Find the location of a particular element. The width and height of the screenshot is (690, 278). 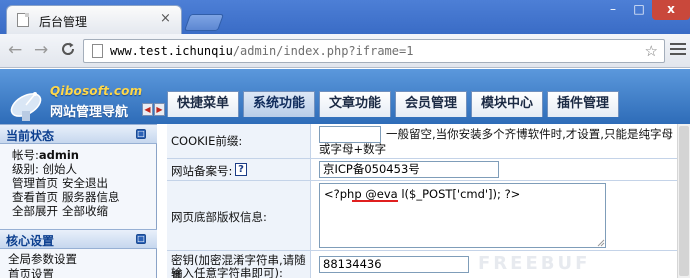

panel-title: 核心设置 is located at coordinates (30, 241).